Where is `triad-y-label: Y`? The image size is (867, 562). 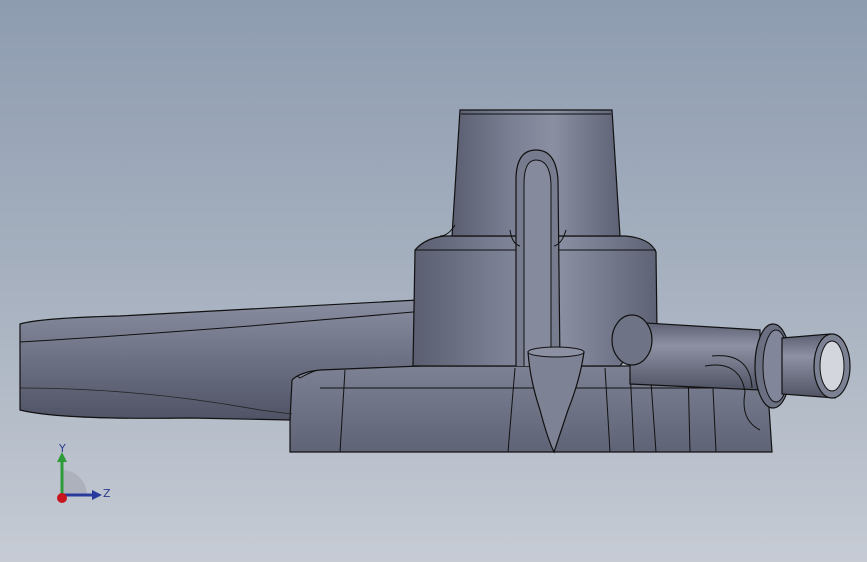
triad-y-label: Y is located at coordinates (62, 448).